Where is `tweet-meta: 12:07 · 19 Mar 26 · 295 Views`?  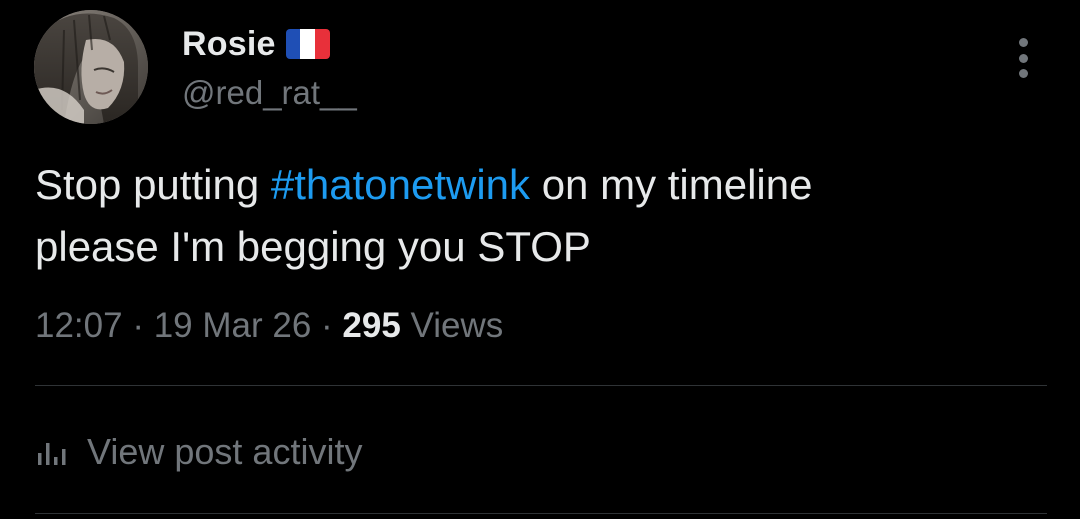
tweet-meta: 12:07 · 19 Mar 26 · 295 Views is located at coordinates (269, 326).